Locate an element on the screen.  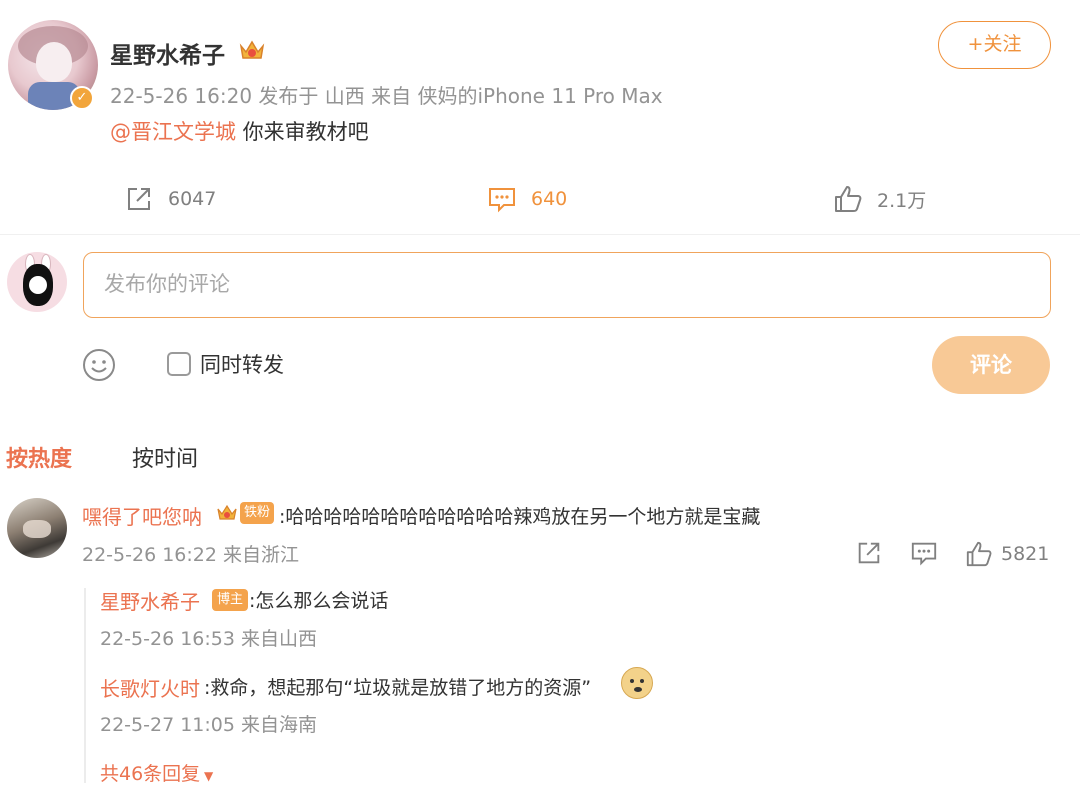
reply-thread-line is located at coordinates (85, 685).